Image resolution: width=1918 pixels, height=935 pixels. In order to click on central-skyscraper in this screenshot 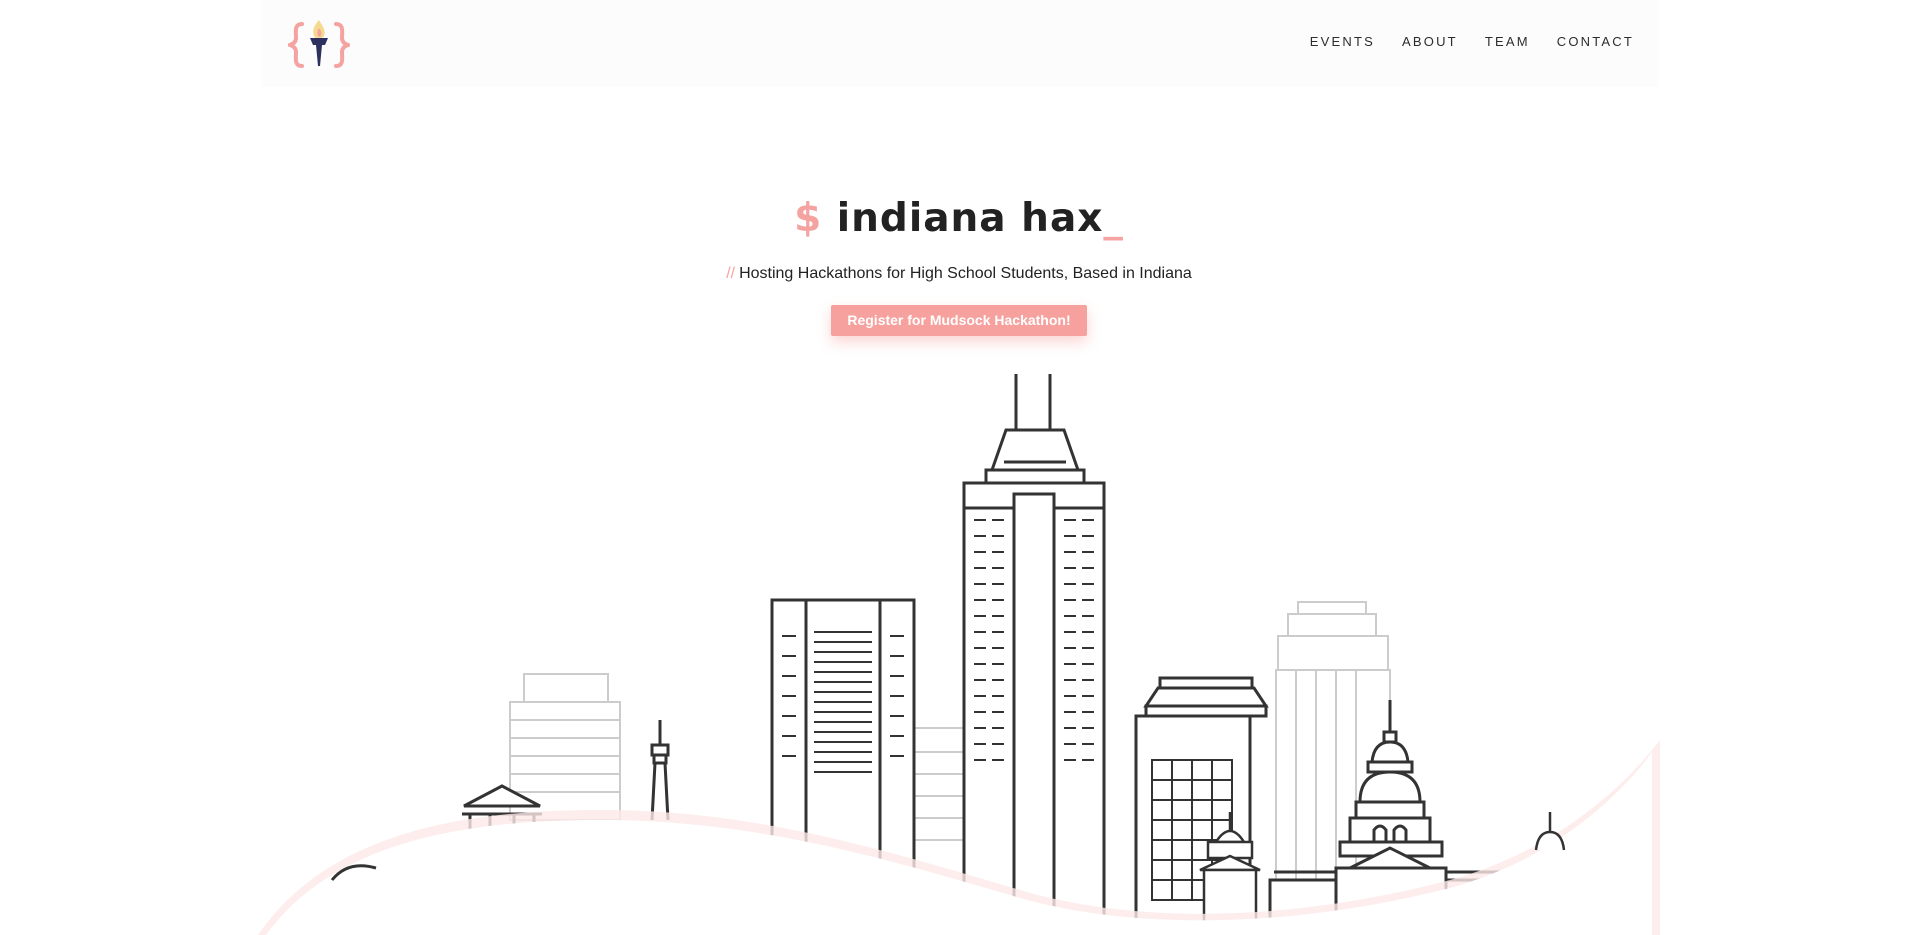, I will do `click(1034, 654)`.